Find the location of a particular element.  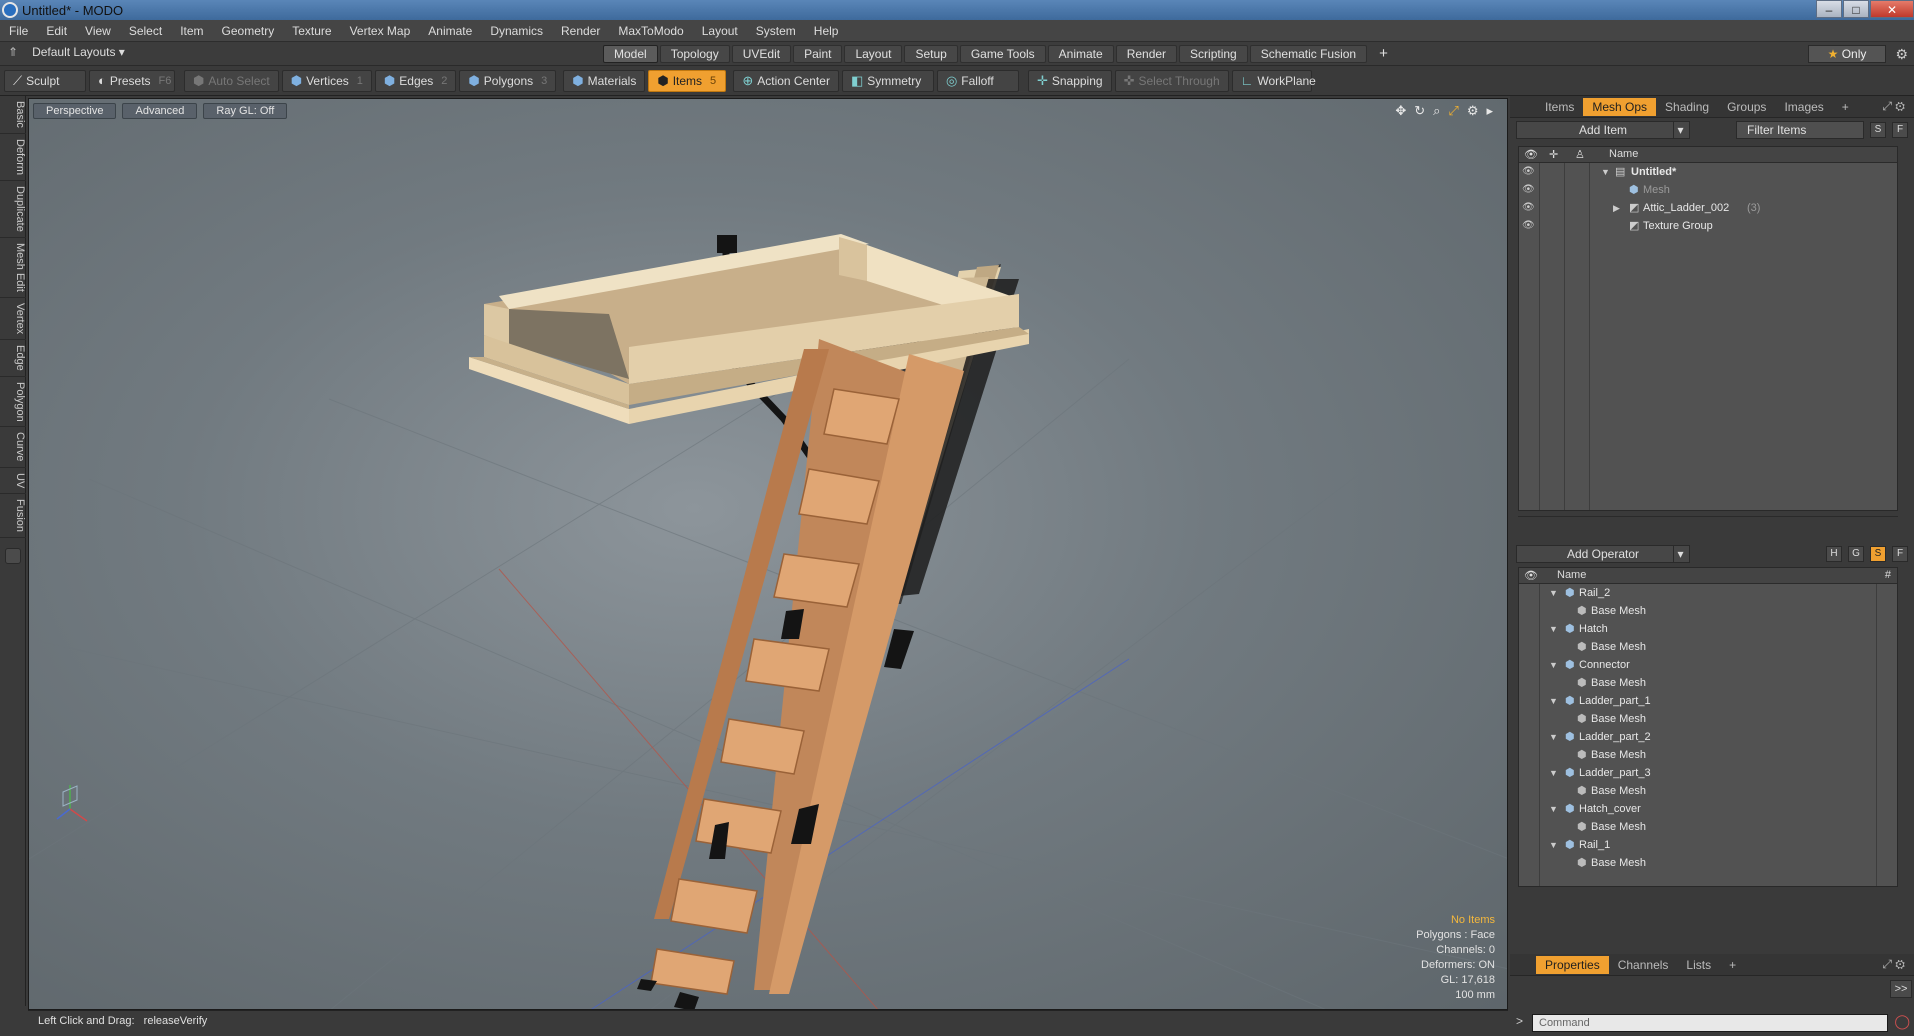

tree-row-texture-group: 👁 ◩ Texture Group is located at coordinates (1708, 226).